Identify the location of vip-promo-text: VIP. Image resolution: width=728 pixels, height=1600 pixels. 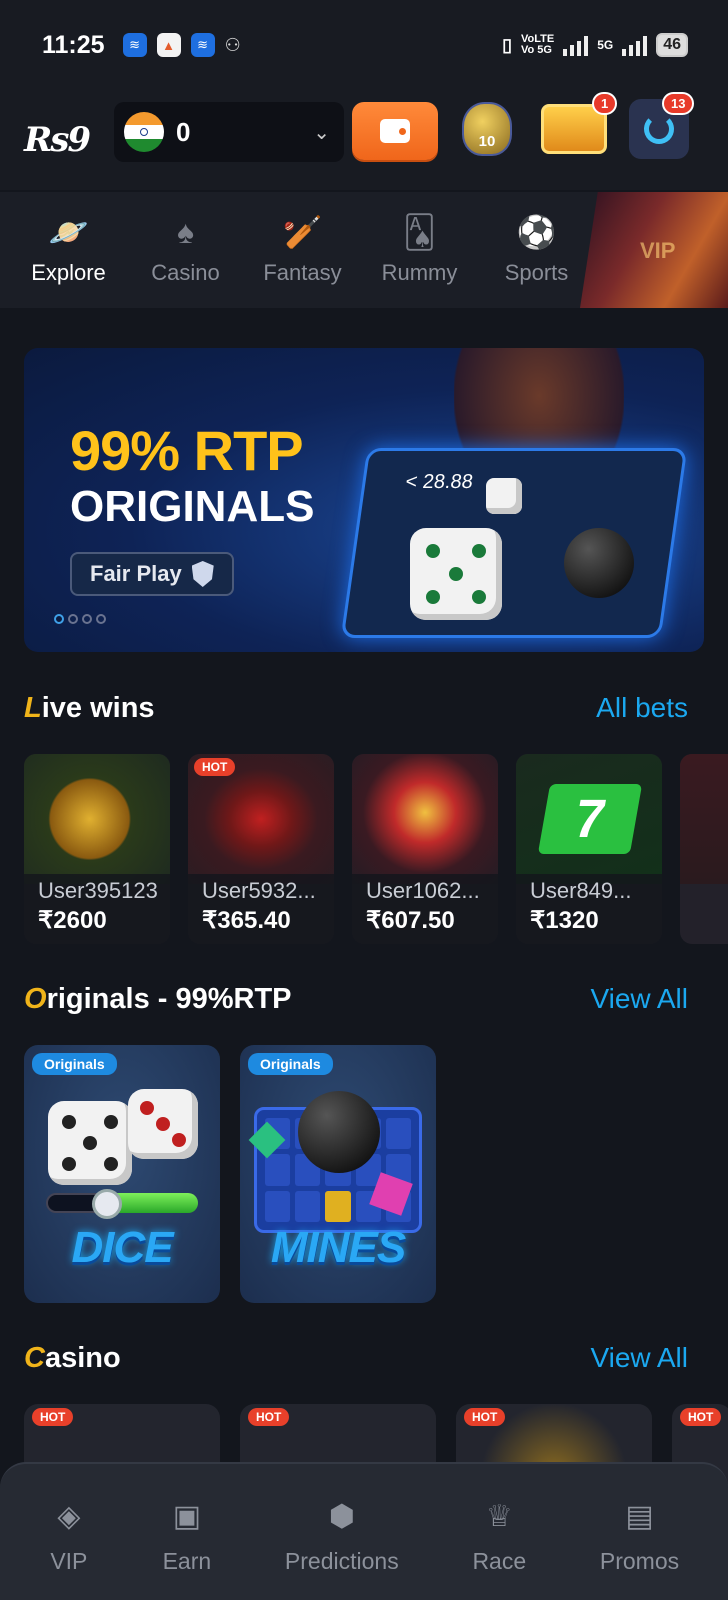
(658, 250).